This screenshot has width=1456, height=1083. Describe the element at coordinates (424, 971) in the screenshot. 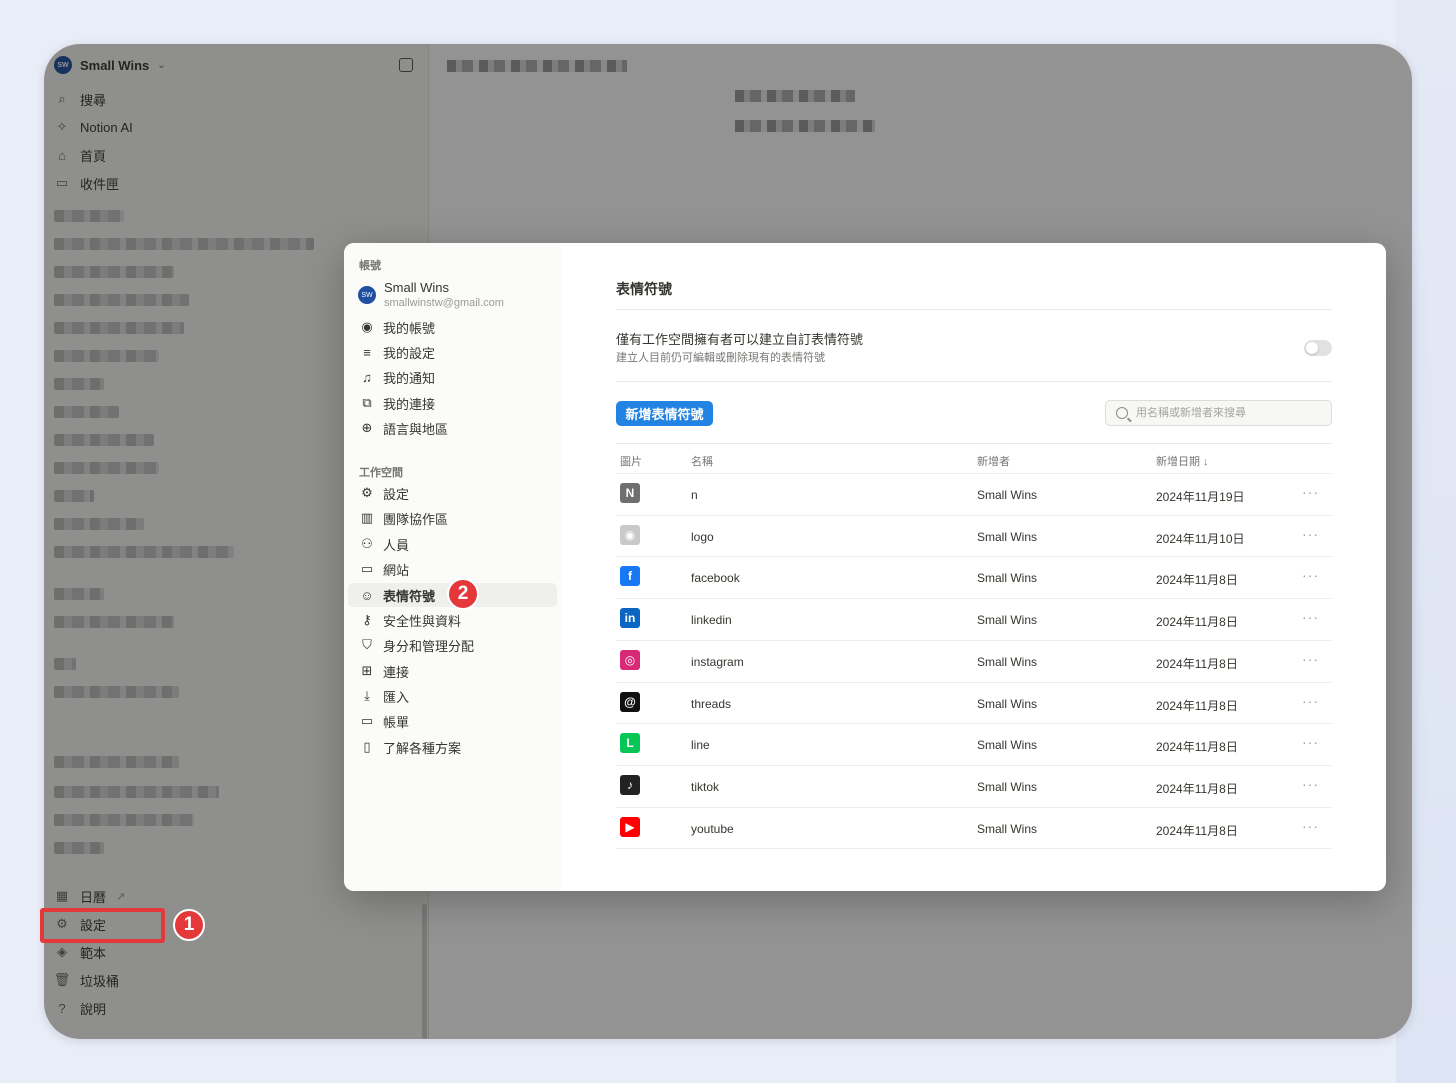

I see `scrollbar` at that location.